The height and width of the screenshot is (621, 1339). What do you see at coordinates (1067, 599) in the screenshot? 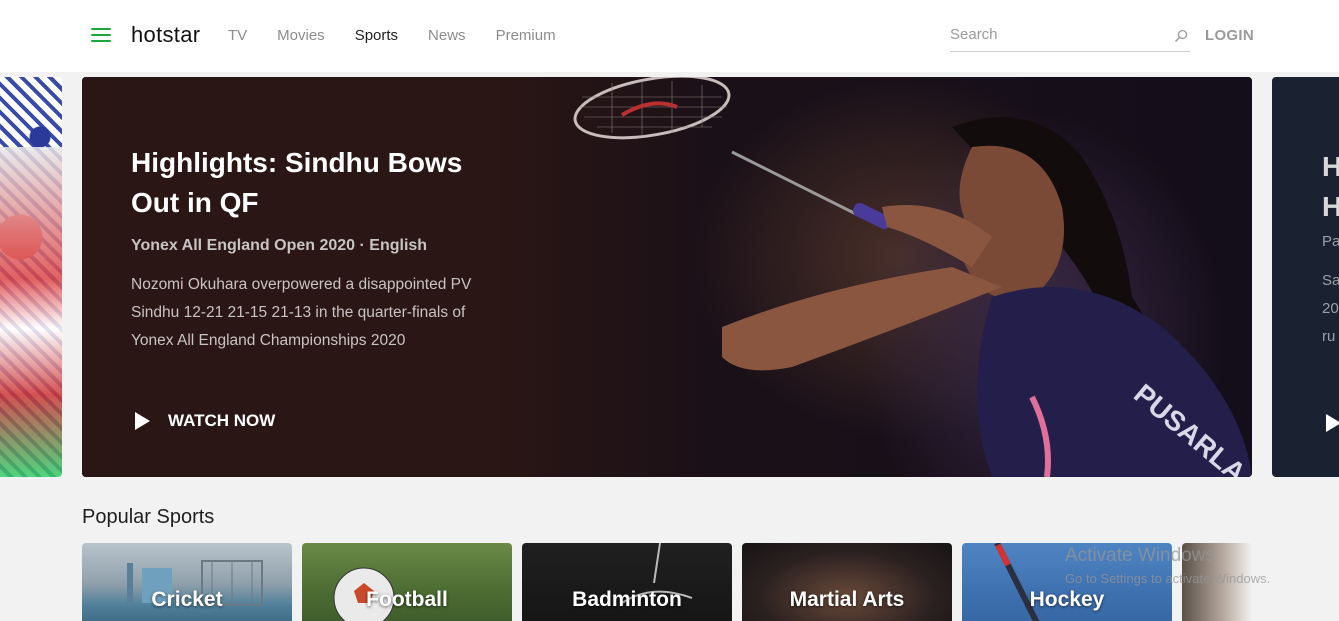
I see `tile-label: Hockey` at bounding box center [1067, 599].